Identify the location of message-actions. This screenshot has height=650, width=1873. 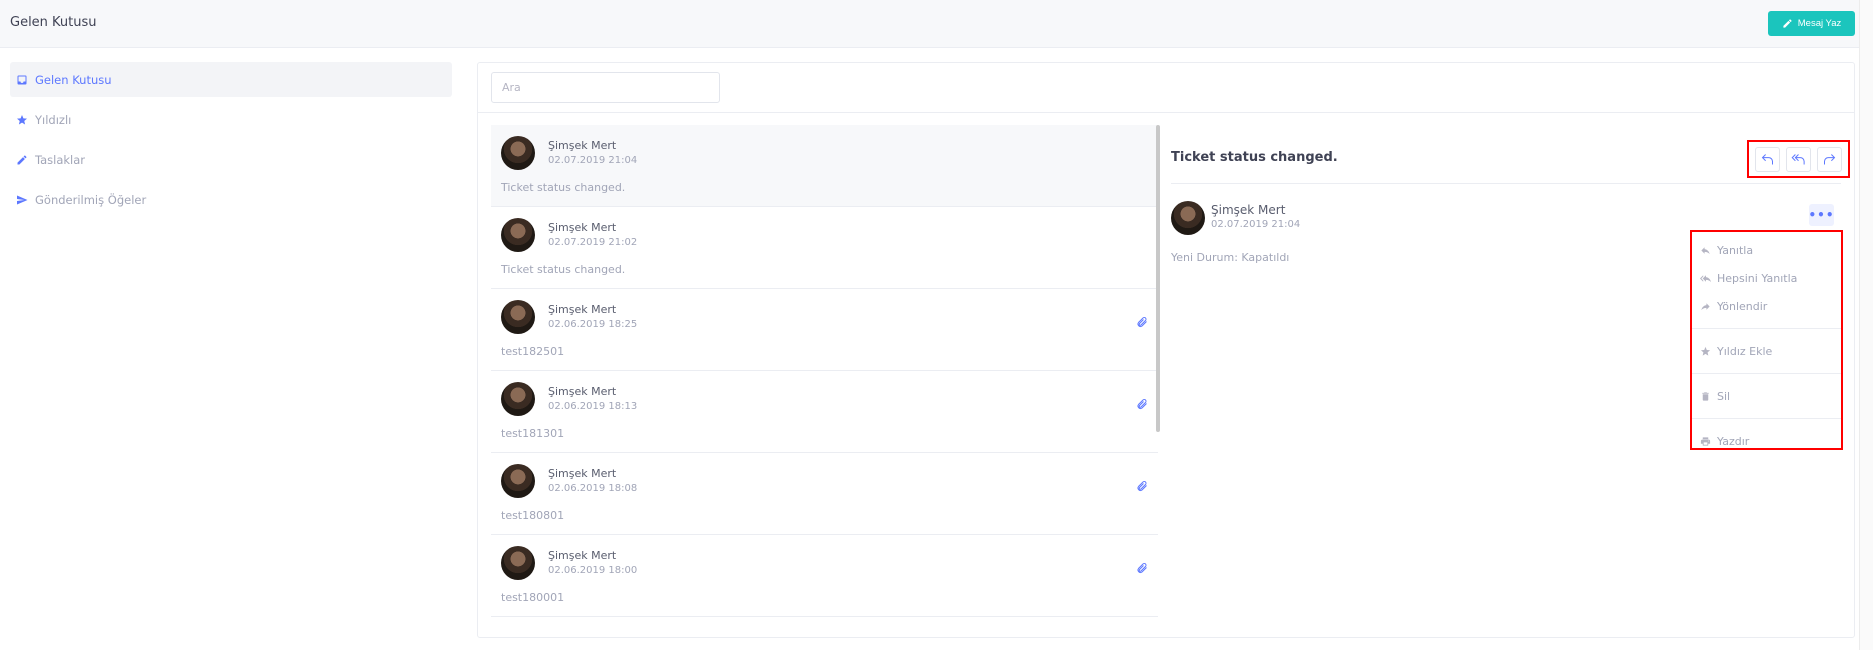
(1798, 159).